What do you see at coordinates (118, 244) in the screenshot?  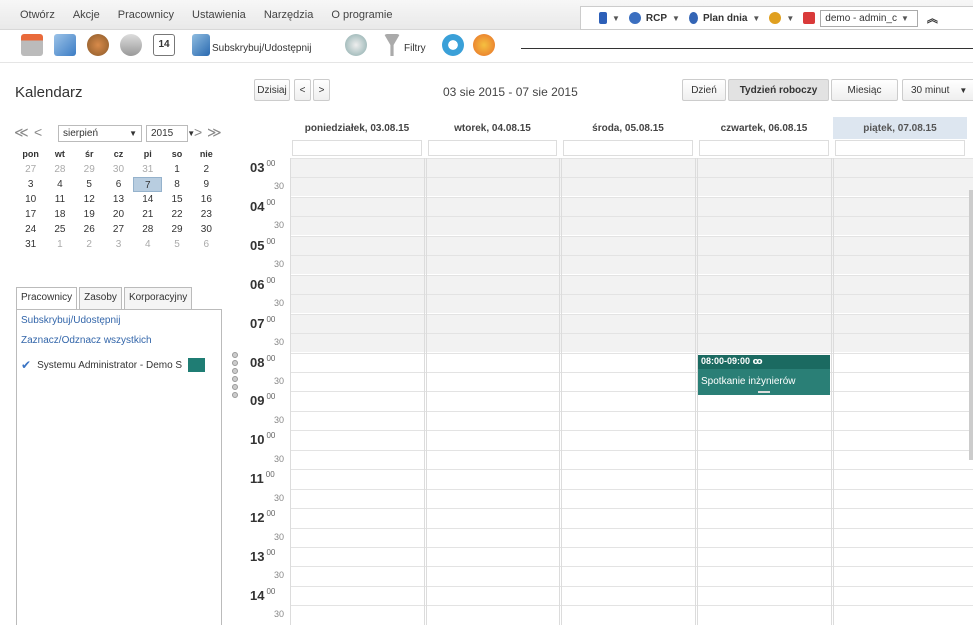 I see `day-cell: 3` at bounding box center [118, 244].